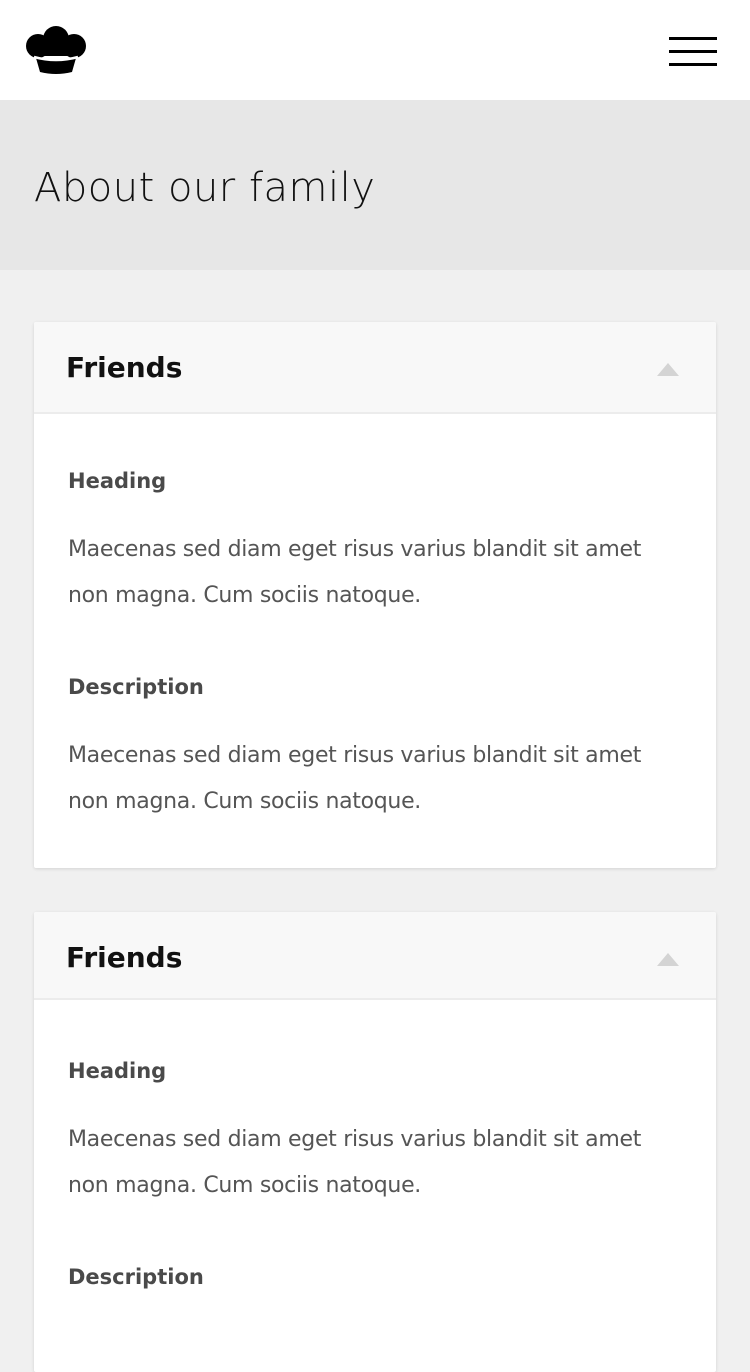  Describe the element at coordinates (375, 50) in the screenshot. I see `top-navigation-bar` at that location.